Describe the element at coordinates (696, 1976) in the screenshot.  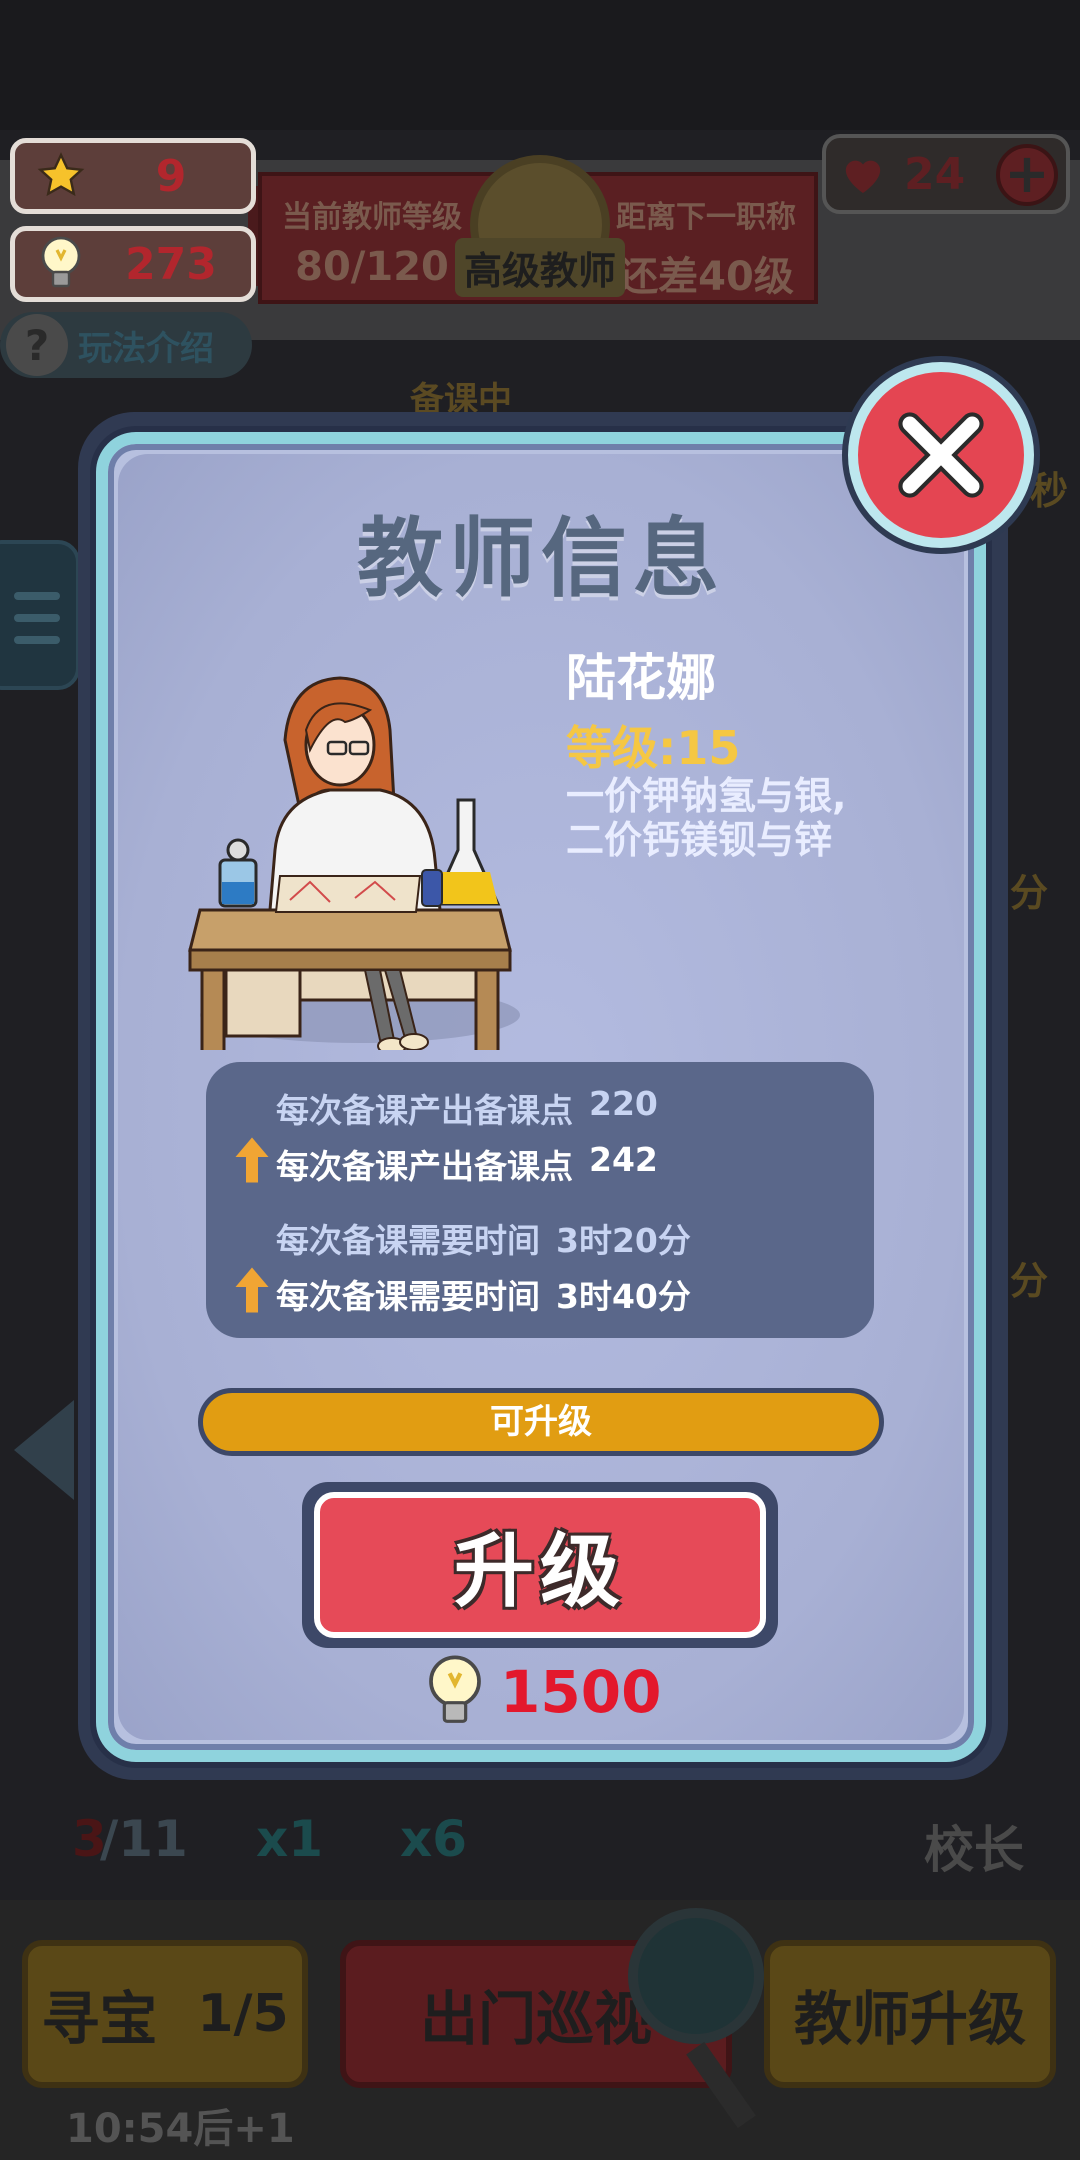
I see `magnifier-icon` at that location.